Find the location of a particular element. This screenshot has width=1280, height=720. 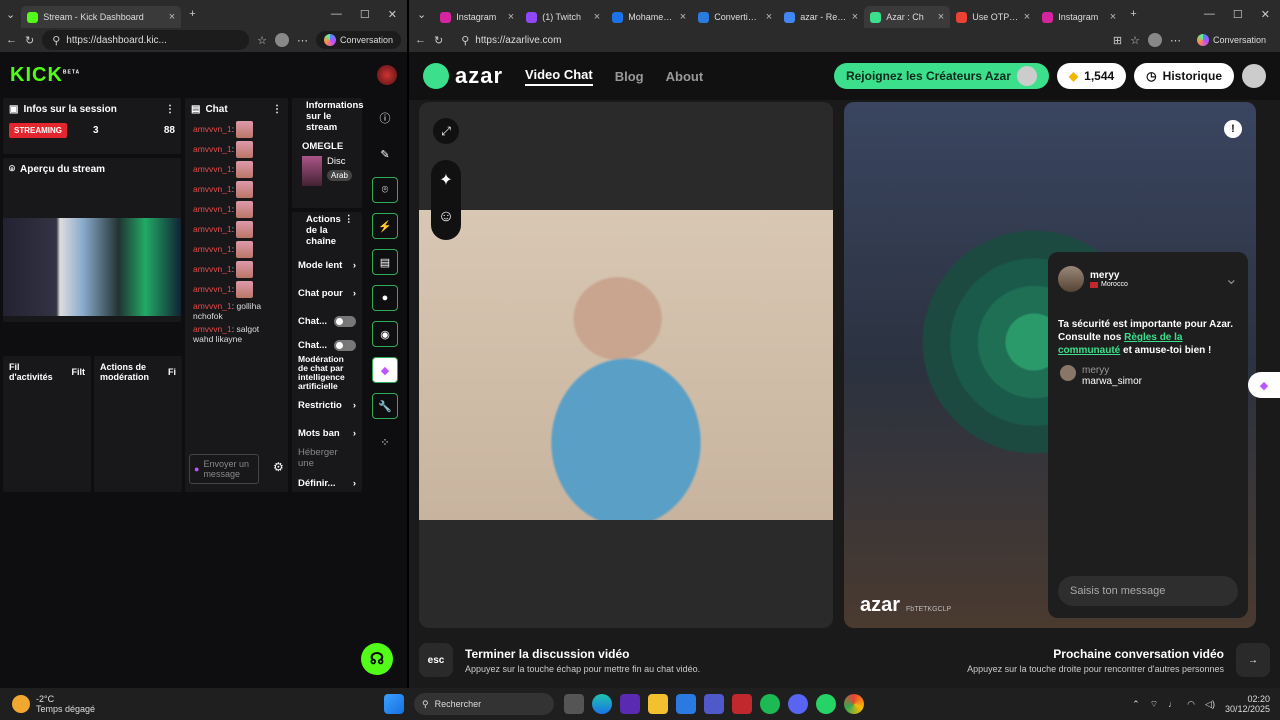

chat-input: ● Envoyer un message is located at coordinates (224, 469).